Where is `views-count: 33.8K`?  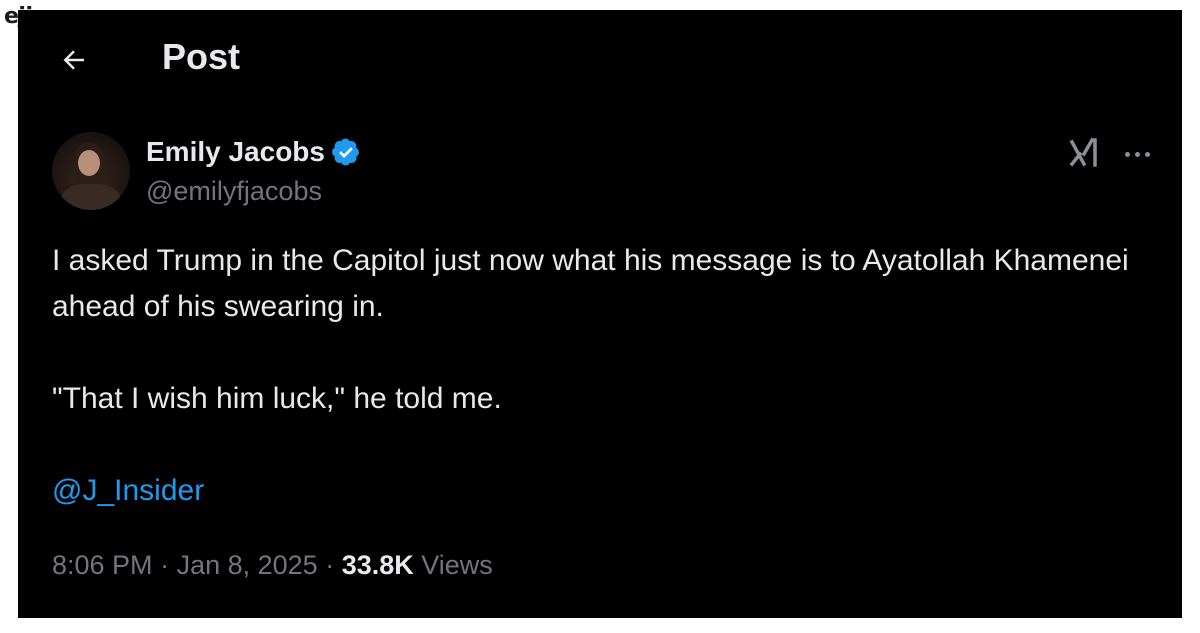 views-count: 33.8K is located at coordinates (378, 565).